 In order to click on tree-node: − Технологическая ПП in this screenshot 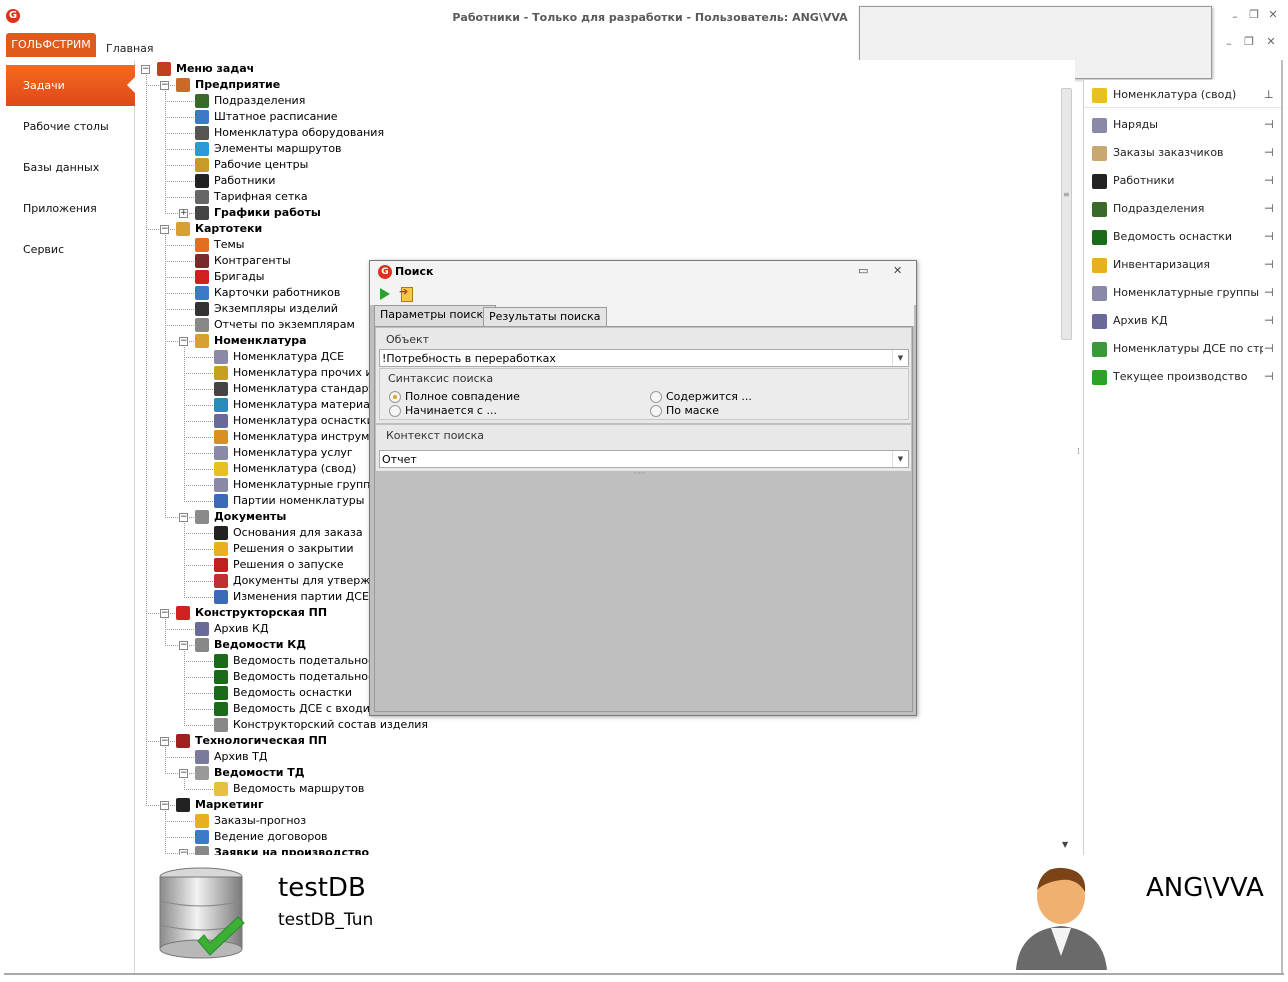, I will do `click(597, 741)`.